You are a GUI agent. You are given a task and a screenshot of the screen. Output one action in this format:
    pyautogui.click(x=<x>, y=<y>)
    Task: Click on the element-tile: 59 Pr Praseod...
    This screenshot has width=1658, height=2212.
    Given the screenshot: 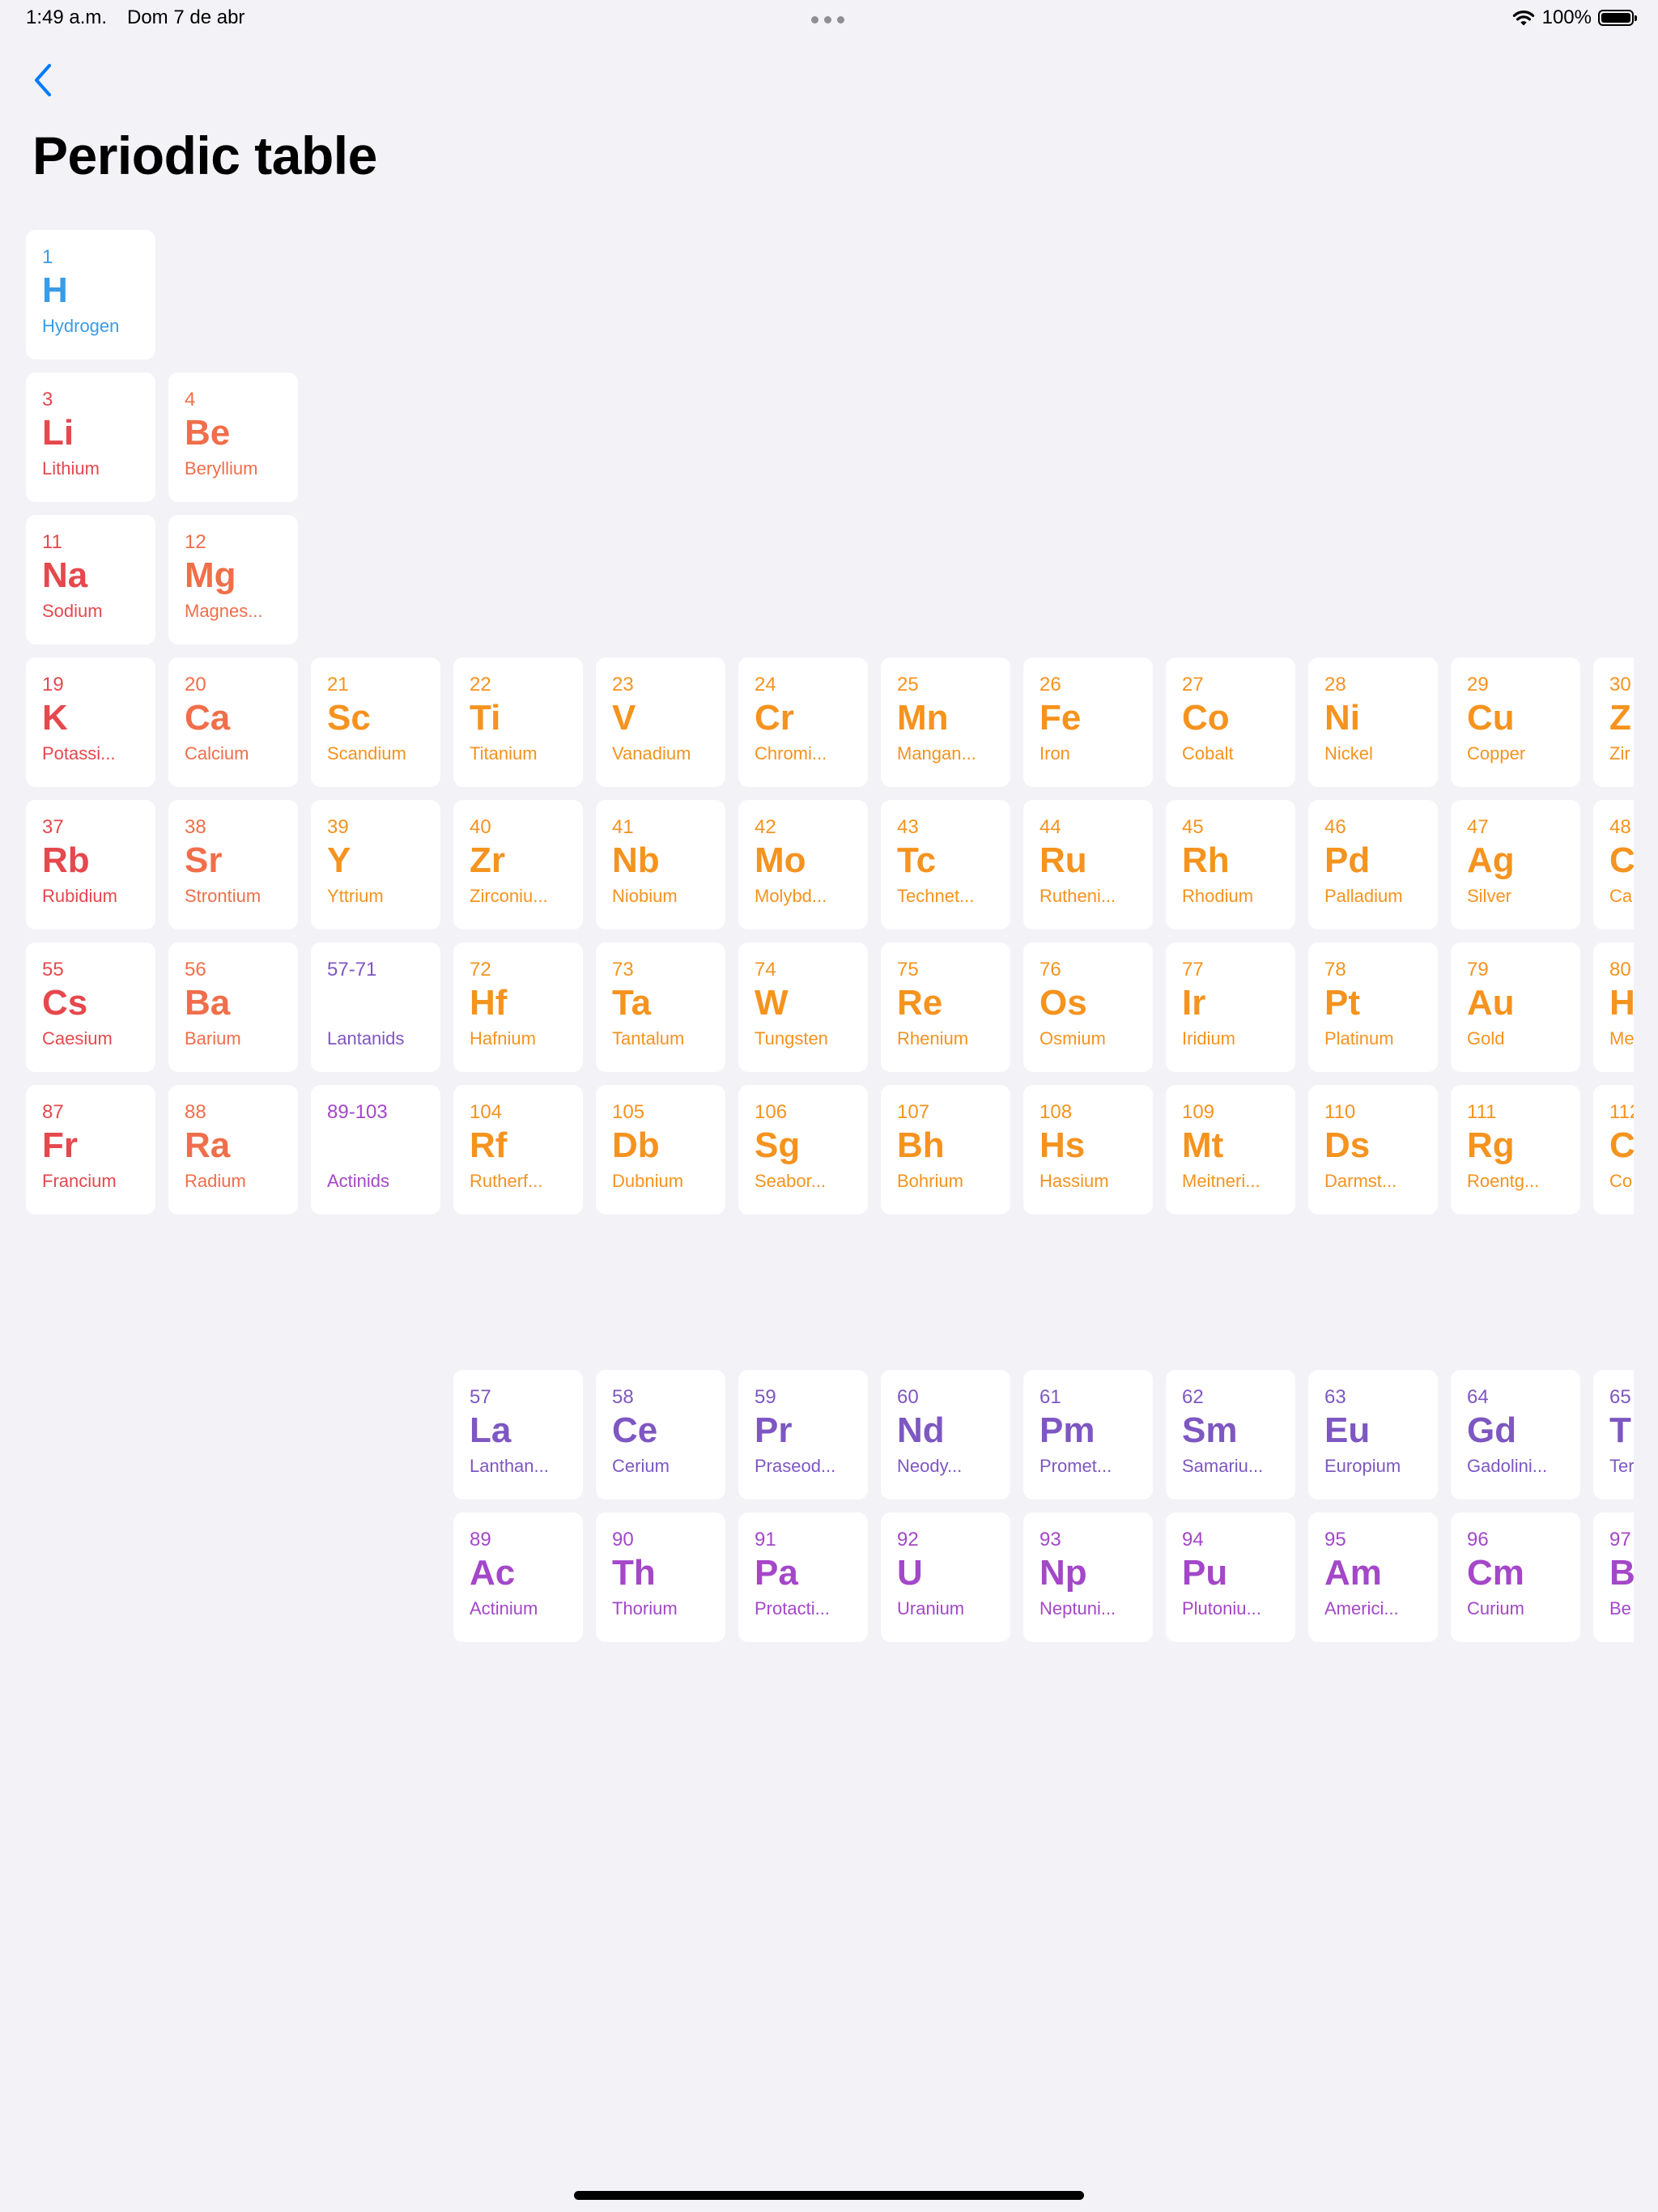 What is the action you would take?
    pyautogui.click(x=803, y=1435)
    